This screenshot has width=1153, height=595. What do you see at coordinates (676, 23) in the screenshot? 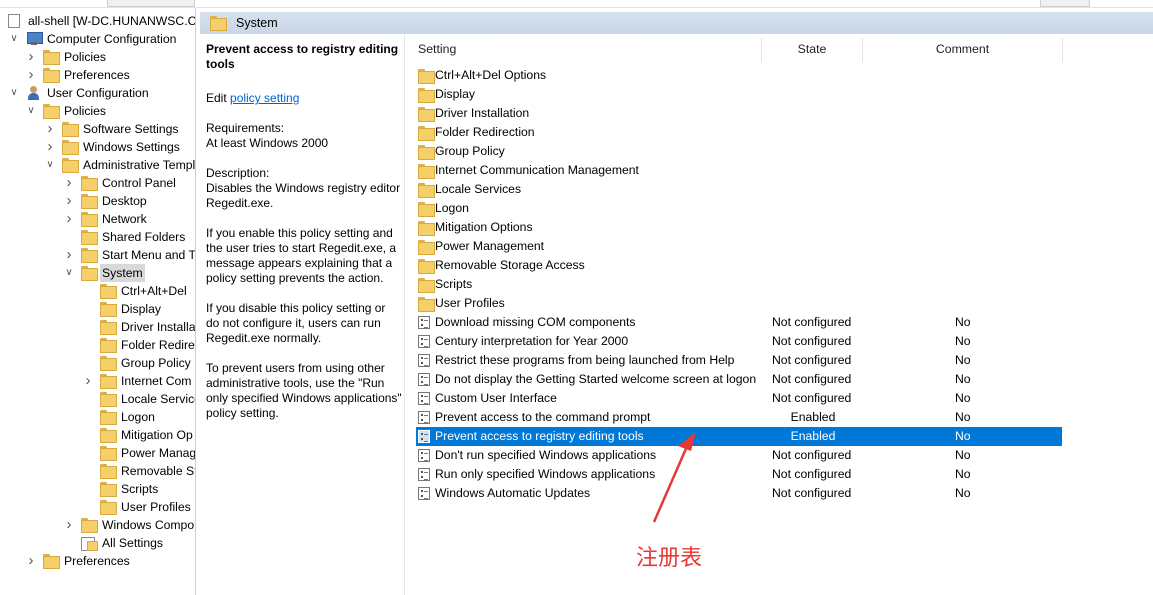
I see `pane-header: System` at bounding box center [676, 23].